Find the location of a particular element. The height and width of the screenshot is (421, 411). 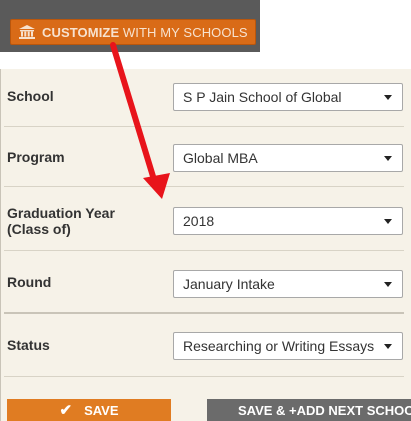

round-select: January Intake is located at coordinates (288, 284).